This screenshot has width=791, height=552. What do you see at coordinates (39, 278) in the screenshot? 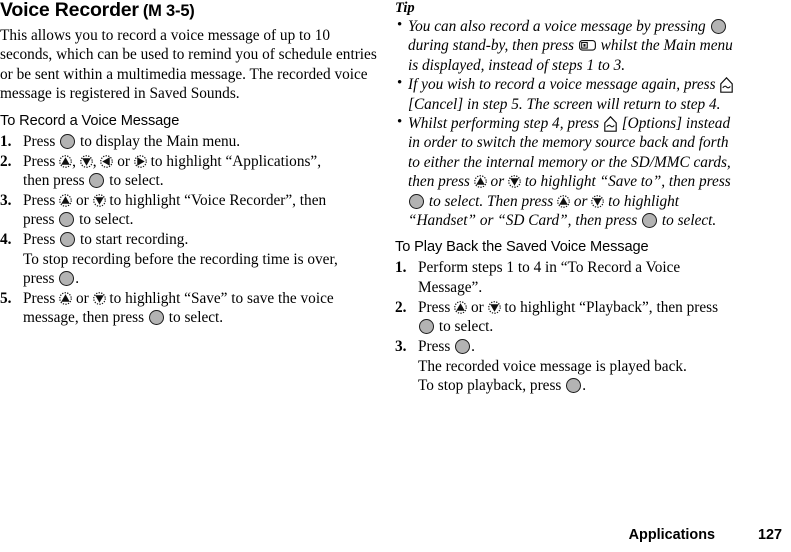
I see `step-text: press` at bounding box center [39, 278].